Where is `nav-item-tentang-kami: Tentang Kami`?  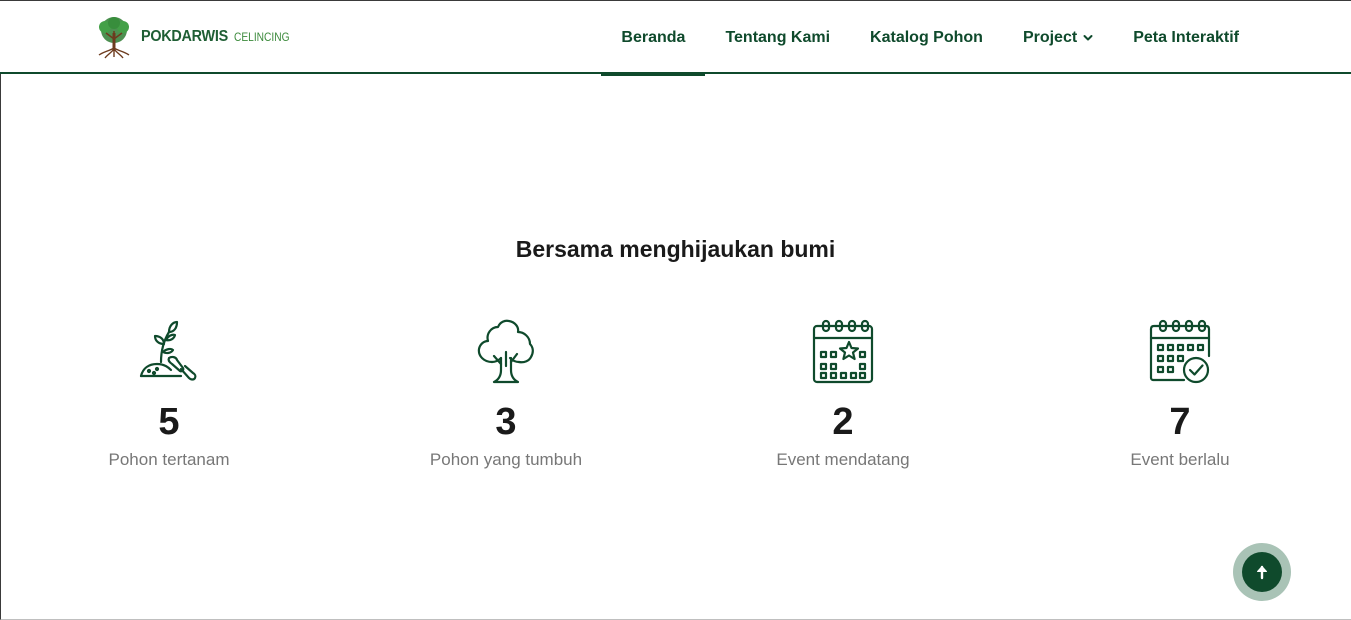 nav-item-tentang-kami: Tentang Kami is located at coordinates (777, 37).